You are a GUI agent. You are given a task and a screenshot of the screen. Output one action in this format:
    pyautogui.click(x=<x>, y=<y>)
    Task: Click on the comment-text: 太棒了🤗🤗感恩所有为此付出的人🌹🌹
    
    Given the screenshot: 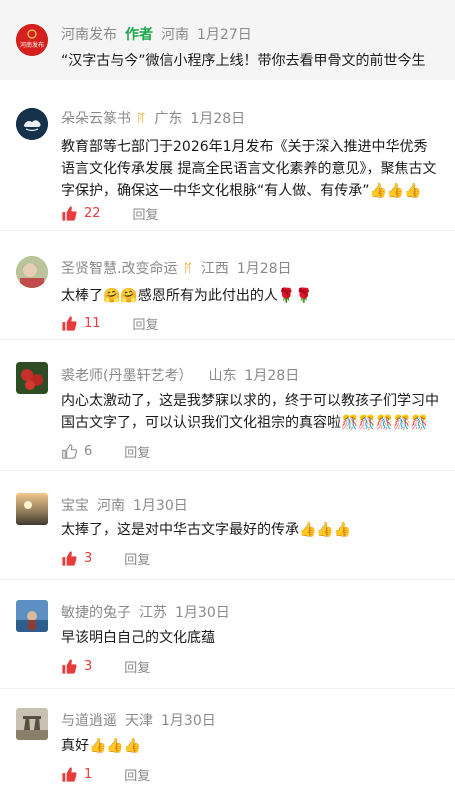 What is the action you would take?
    pyautogui.click(x=187, y=296)
    